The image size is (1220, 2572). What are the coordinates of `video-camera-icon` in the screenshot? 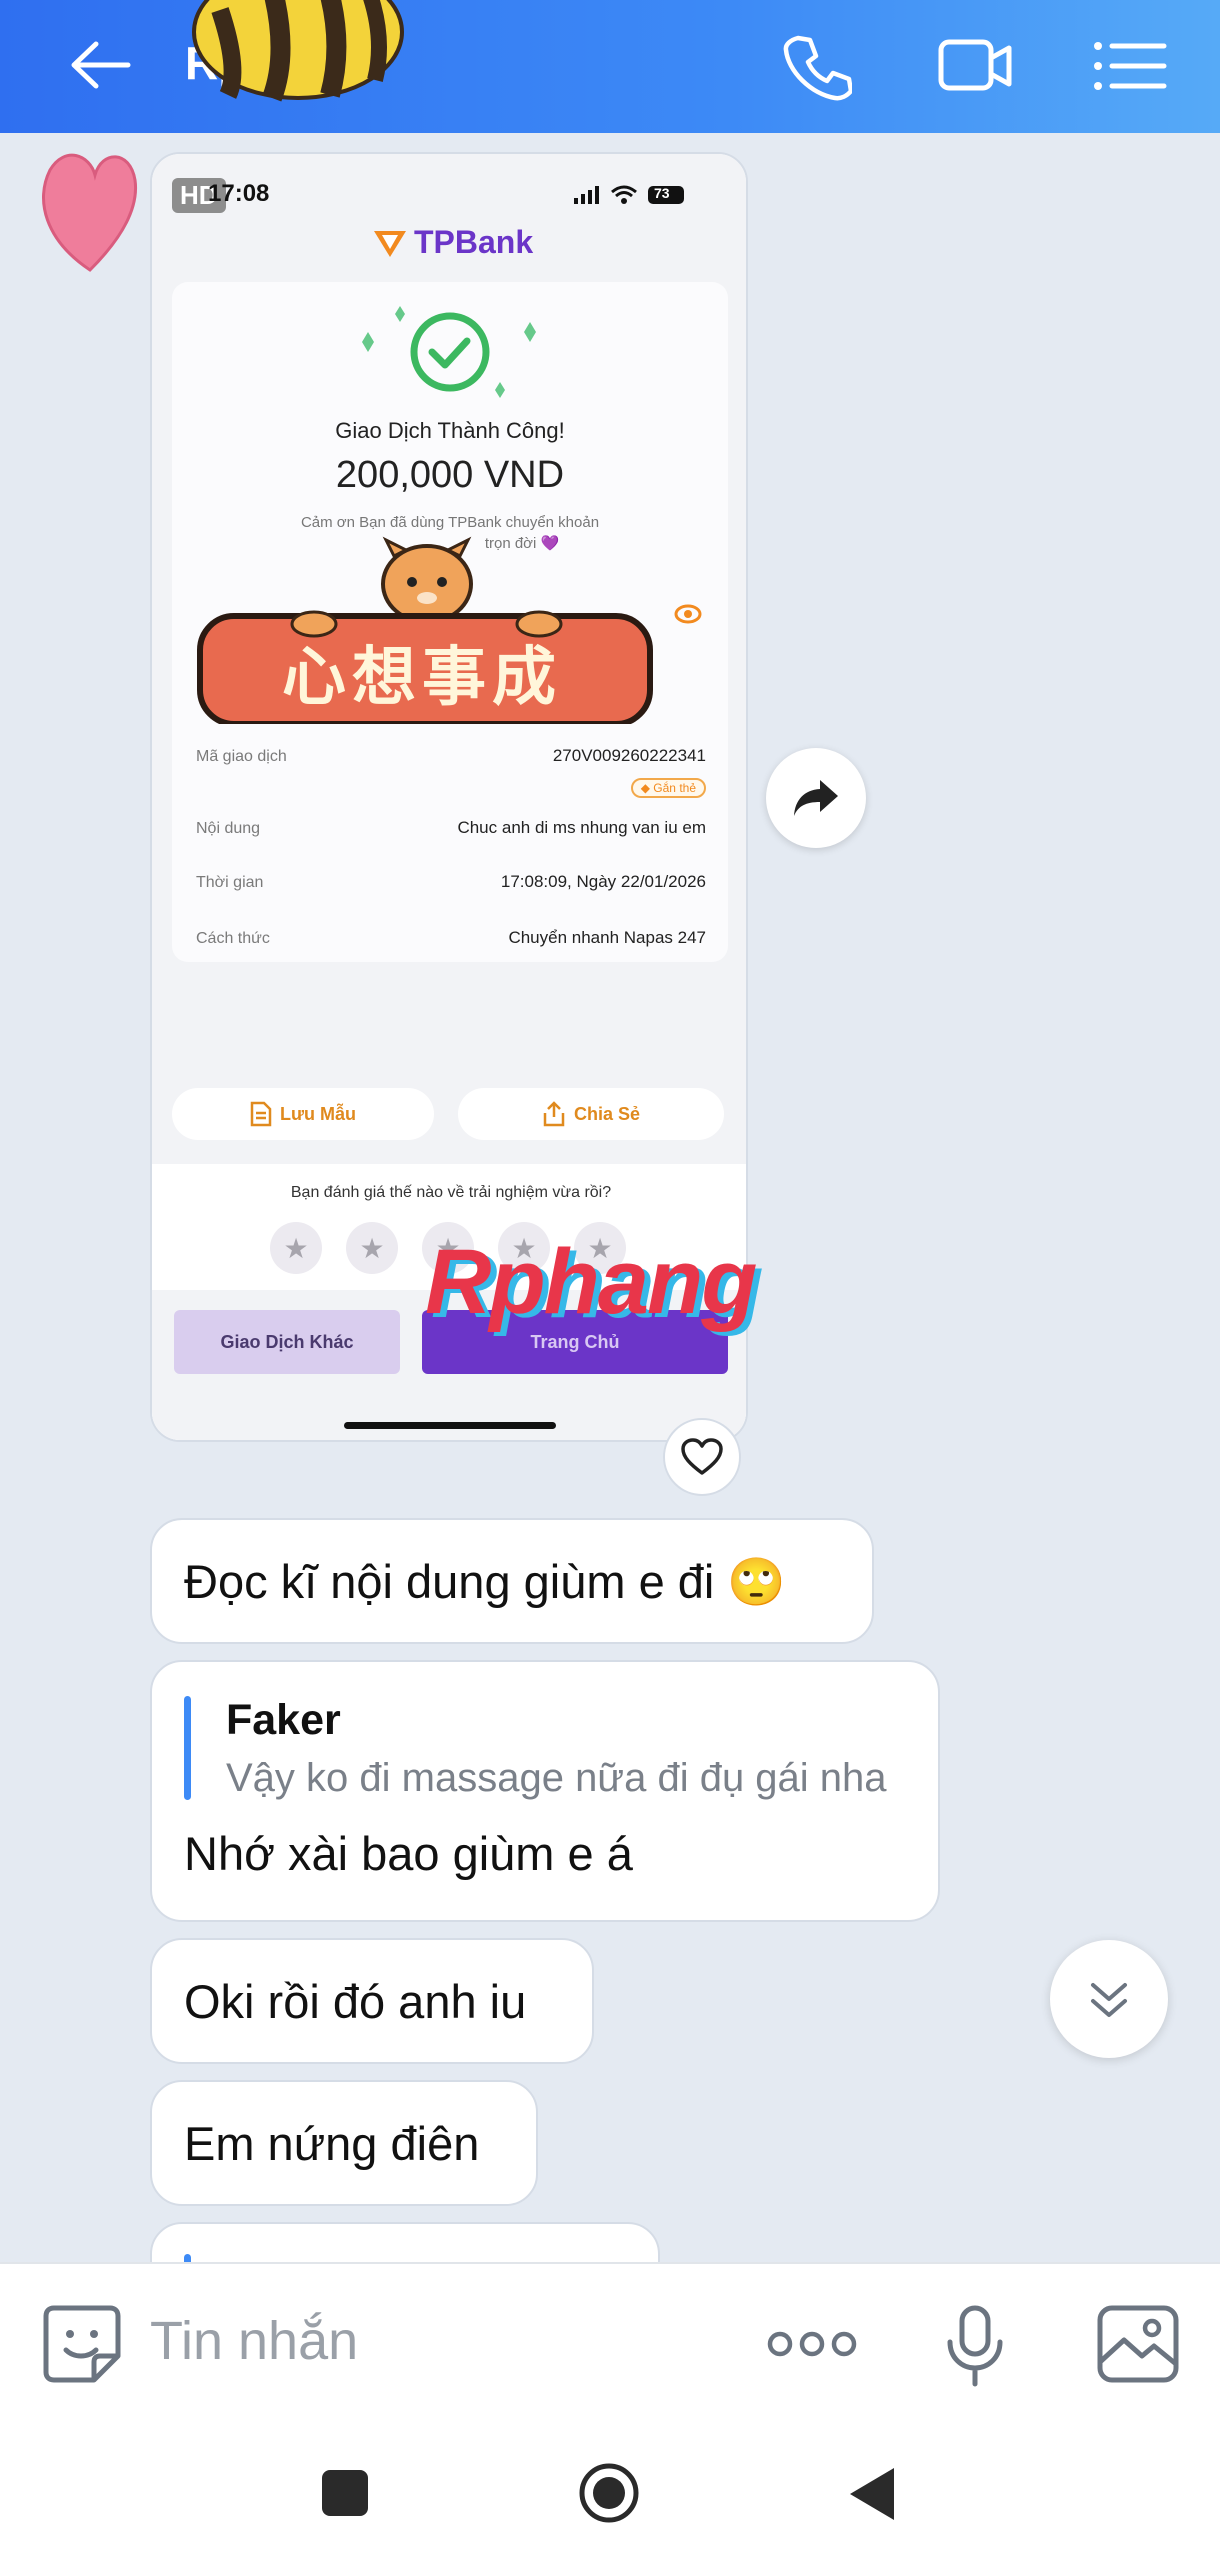 It's located at (975, 65).